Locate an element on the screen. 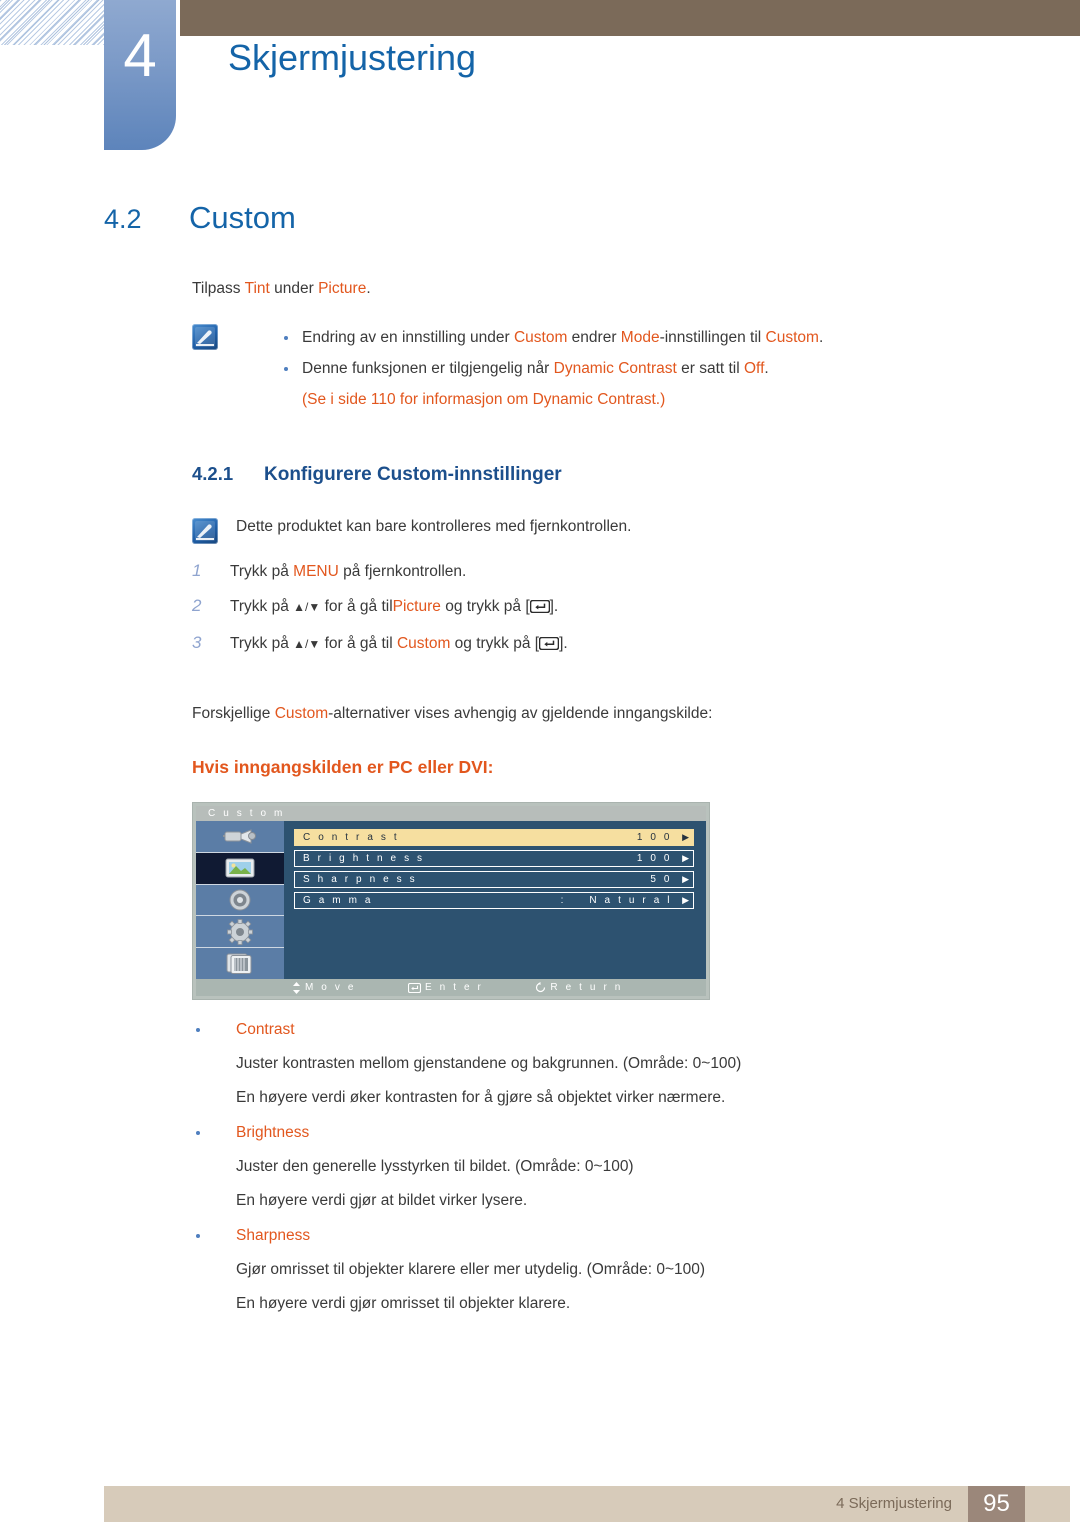 The height and width of the screenshot is (1527, 1080). osd-row-brightness: B r i g h t n e s s 1 0 0 ▶ is located at coordinates (494, 858).